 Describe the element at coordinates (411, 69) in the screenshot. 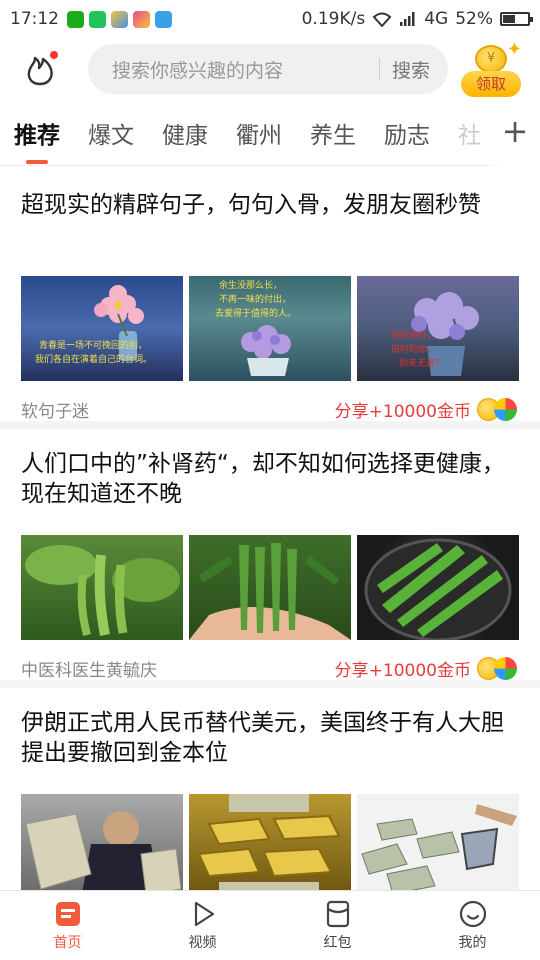

I see `search-button: 搜索` at that location.